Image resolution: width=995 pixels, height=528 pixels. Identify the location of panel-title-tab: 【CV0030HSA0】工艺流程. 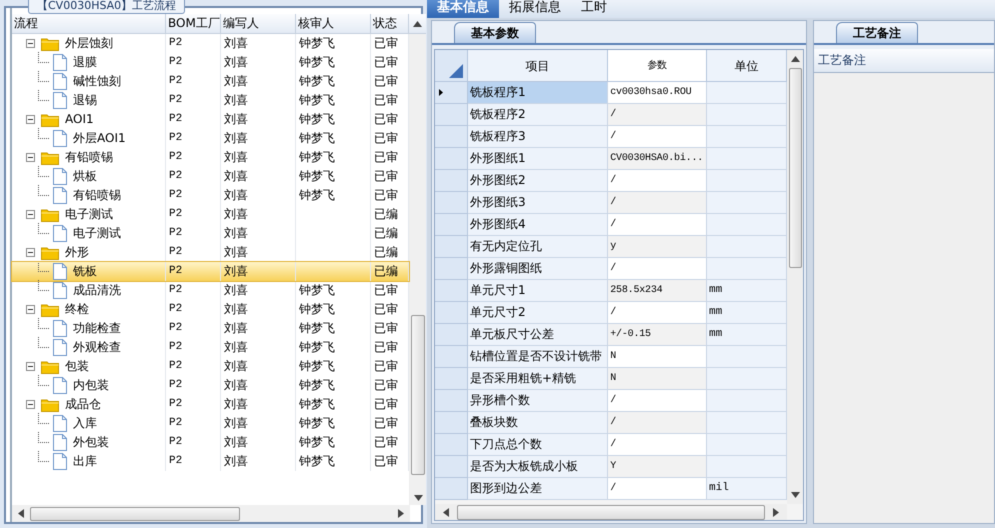
(107, 7).